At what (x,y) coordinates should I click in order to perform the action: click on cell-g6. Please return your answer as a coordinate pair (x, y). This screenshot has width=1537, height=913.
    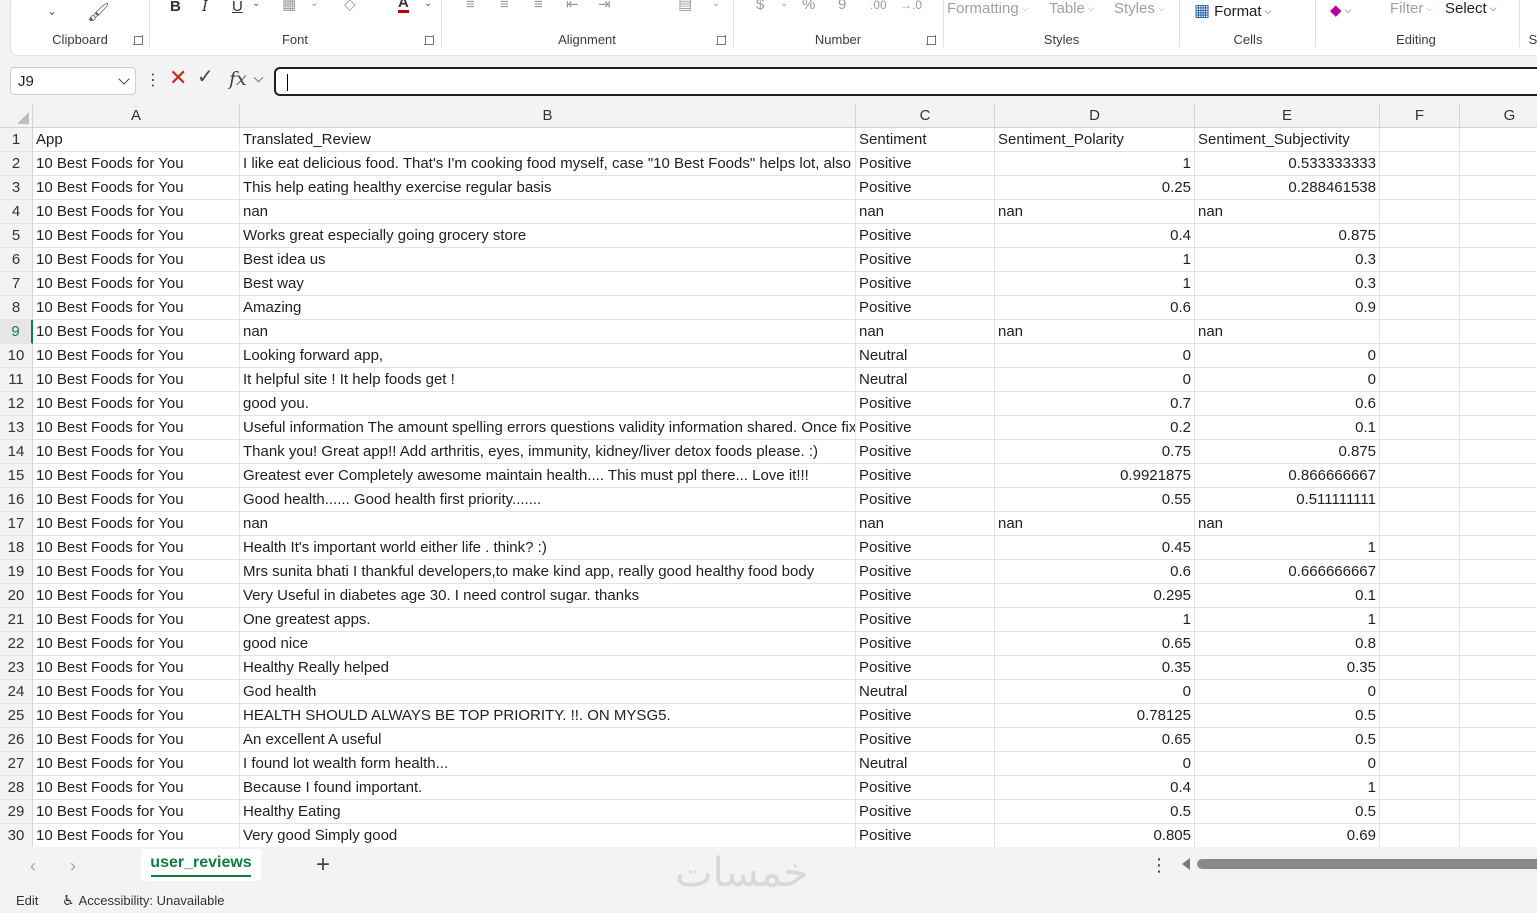
    Looking at the image, I should click on (1498, 260).